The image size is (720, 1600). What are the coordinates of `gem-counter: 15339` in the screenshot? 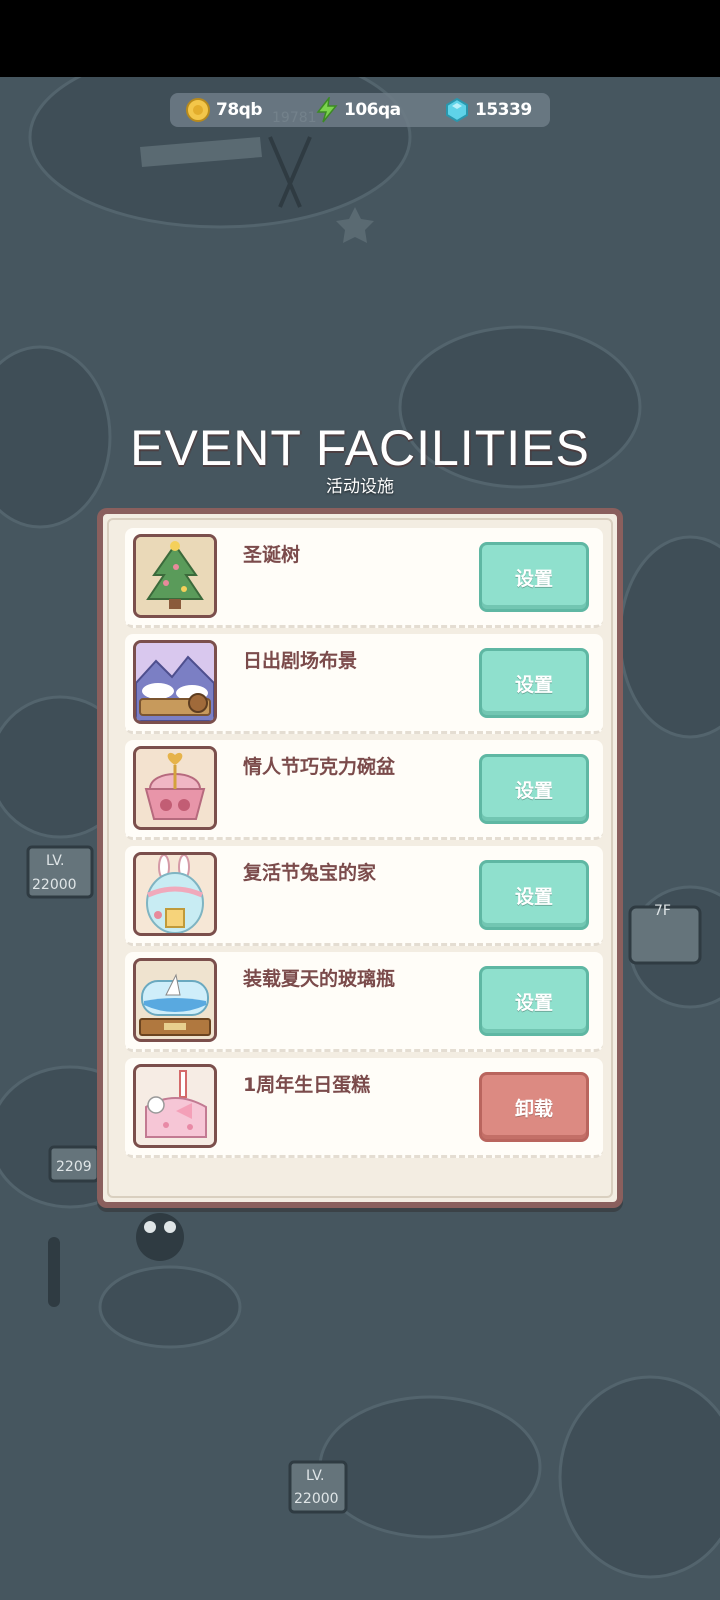 It's located at (488, 110).